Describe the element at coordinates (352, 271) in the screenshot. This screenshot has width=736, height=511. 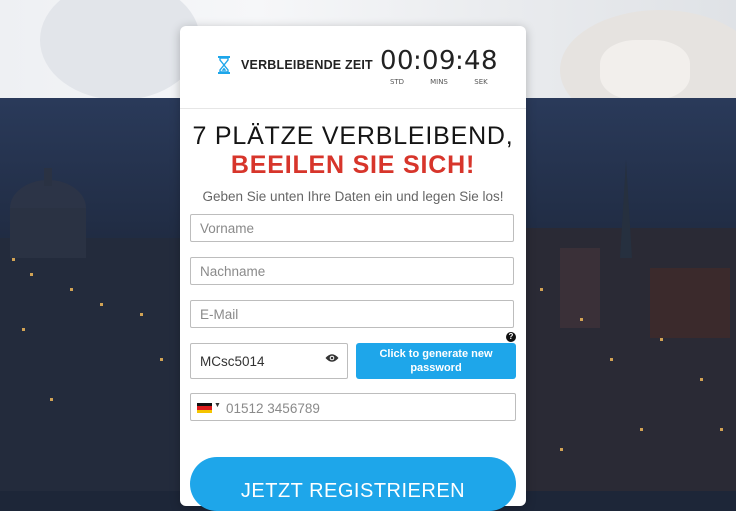
I see `lastname-input` at that location.